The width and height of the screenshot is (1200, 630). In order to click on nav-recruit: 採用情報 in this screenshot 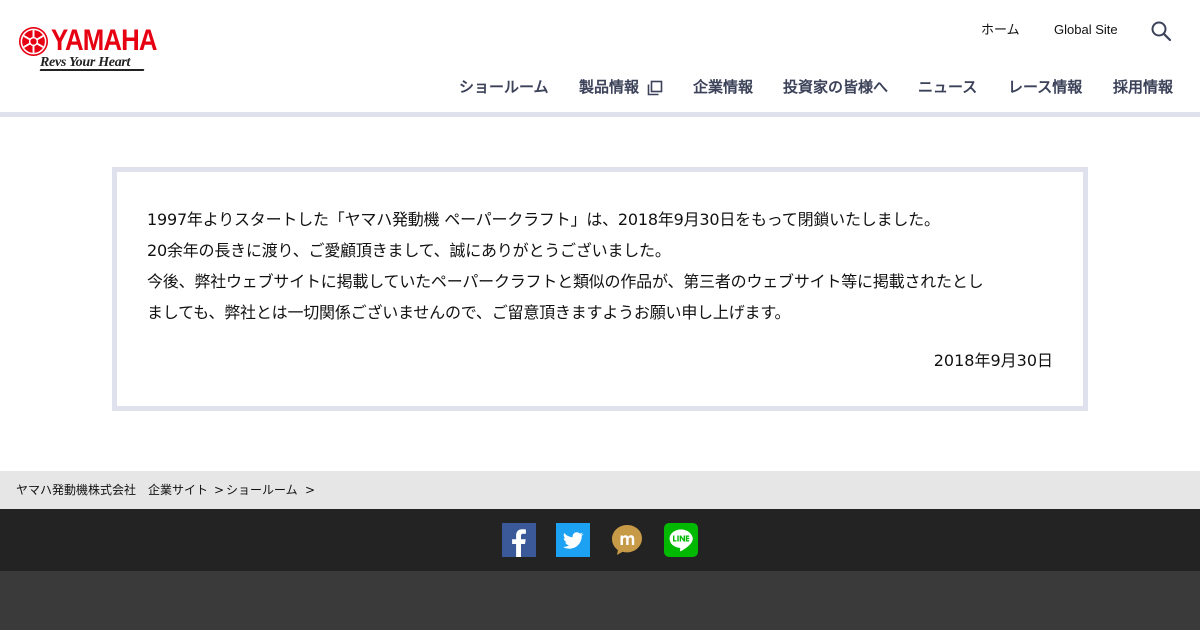, I will do `click(1143, 87)`.